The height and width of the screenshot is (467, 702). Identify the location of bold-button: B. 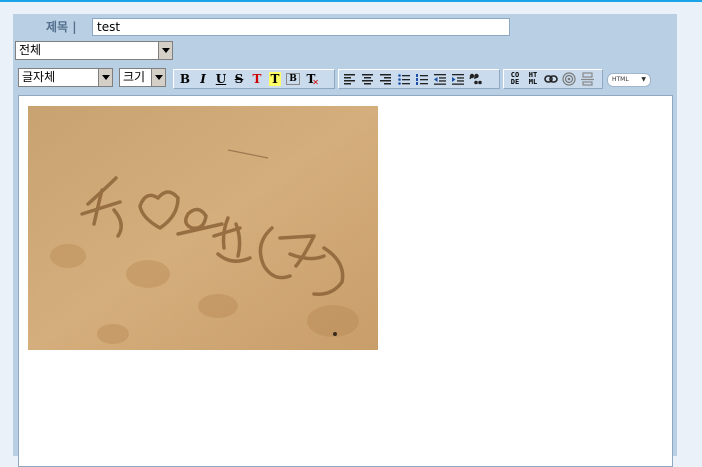
(185, 79).